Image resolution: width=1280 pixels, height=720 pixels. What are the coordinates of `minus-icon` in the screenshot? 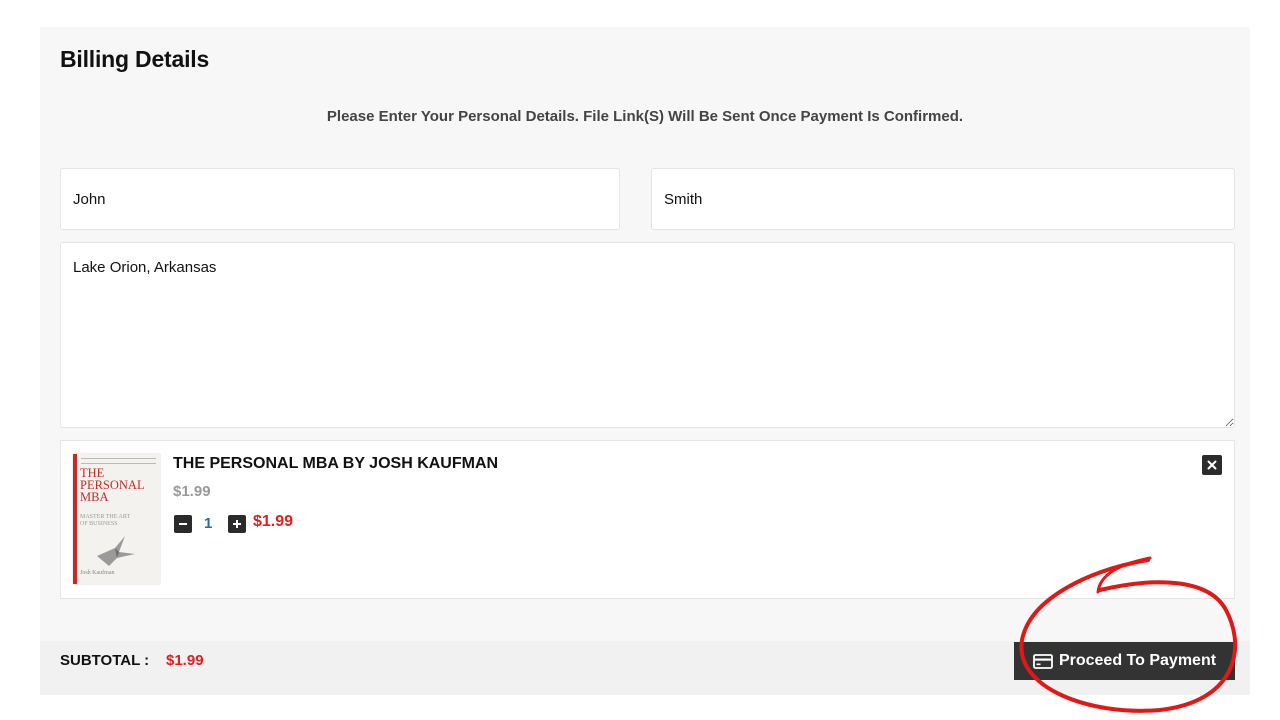 It's located at (183, 524).